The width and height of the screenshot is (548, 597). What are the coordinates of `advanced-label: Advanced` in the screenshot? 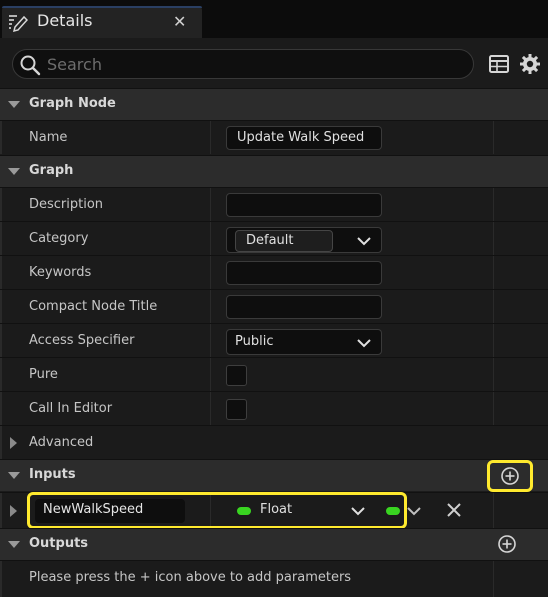 It's located at (61, 442).